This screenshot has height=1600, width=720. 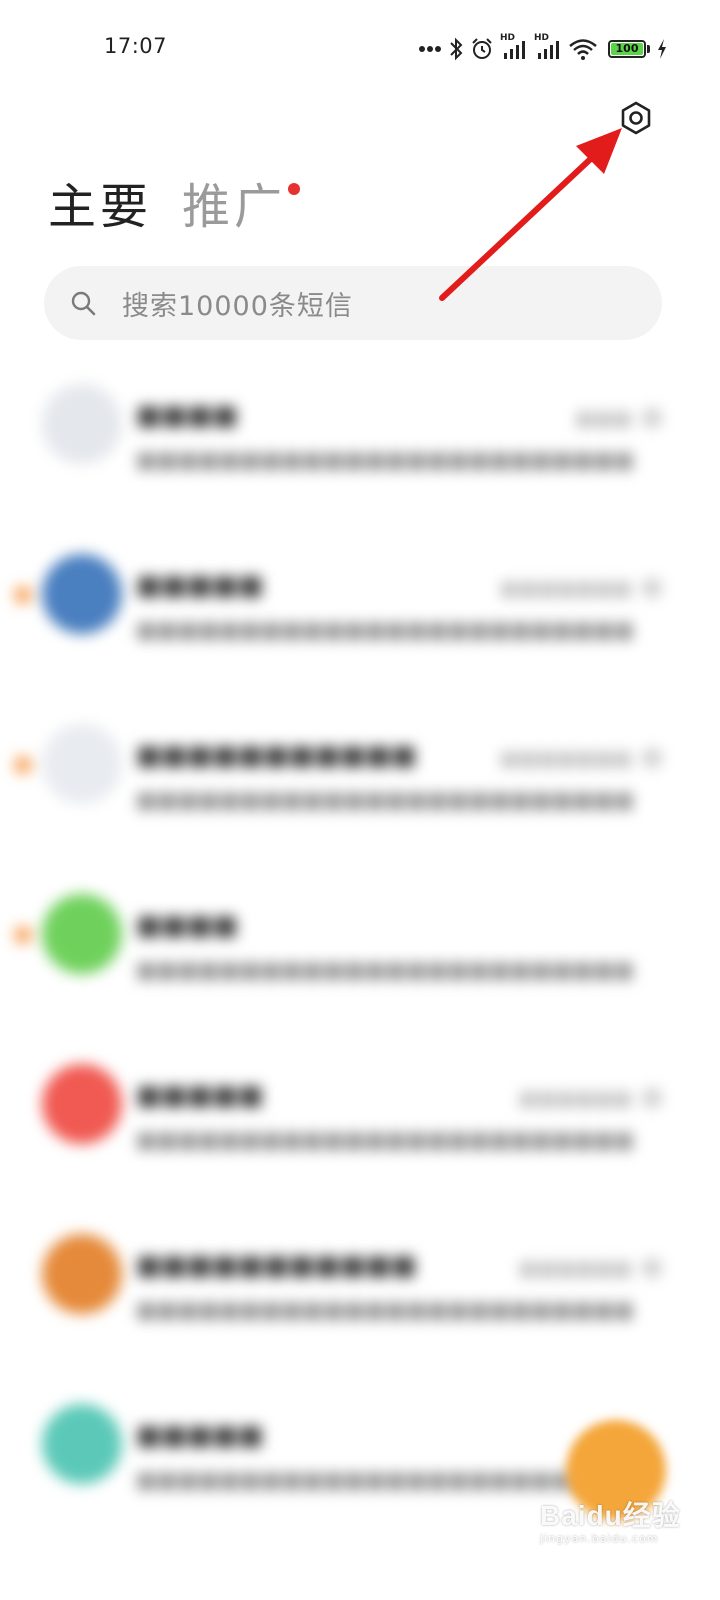 I want to click on wifi-icon, so click(x=583, y=49).